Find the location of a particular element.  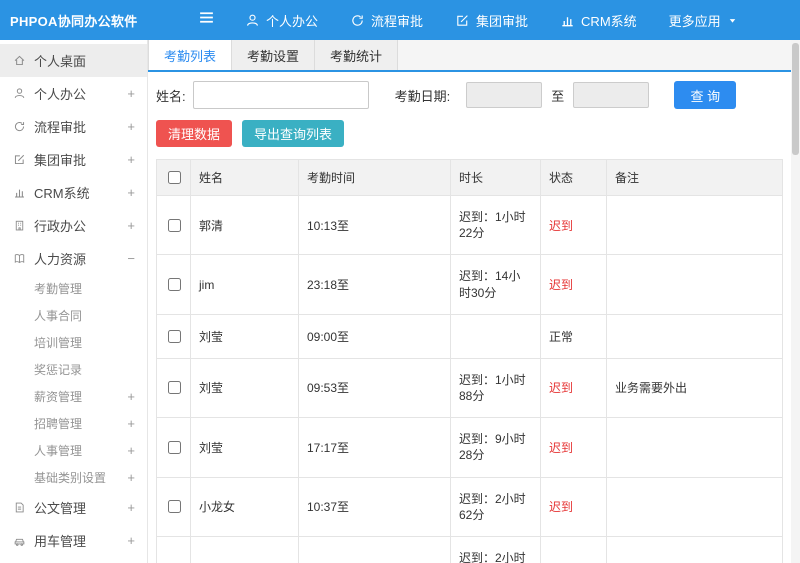

sidebar-subitem-label: 人事管理 is located at coordinates (58, 451).